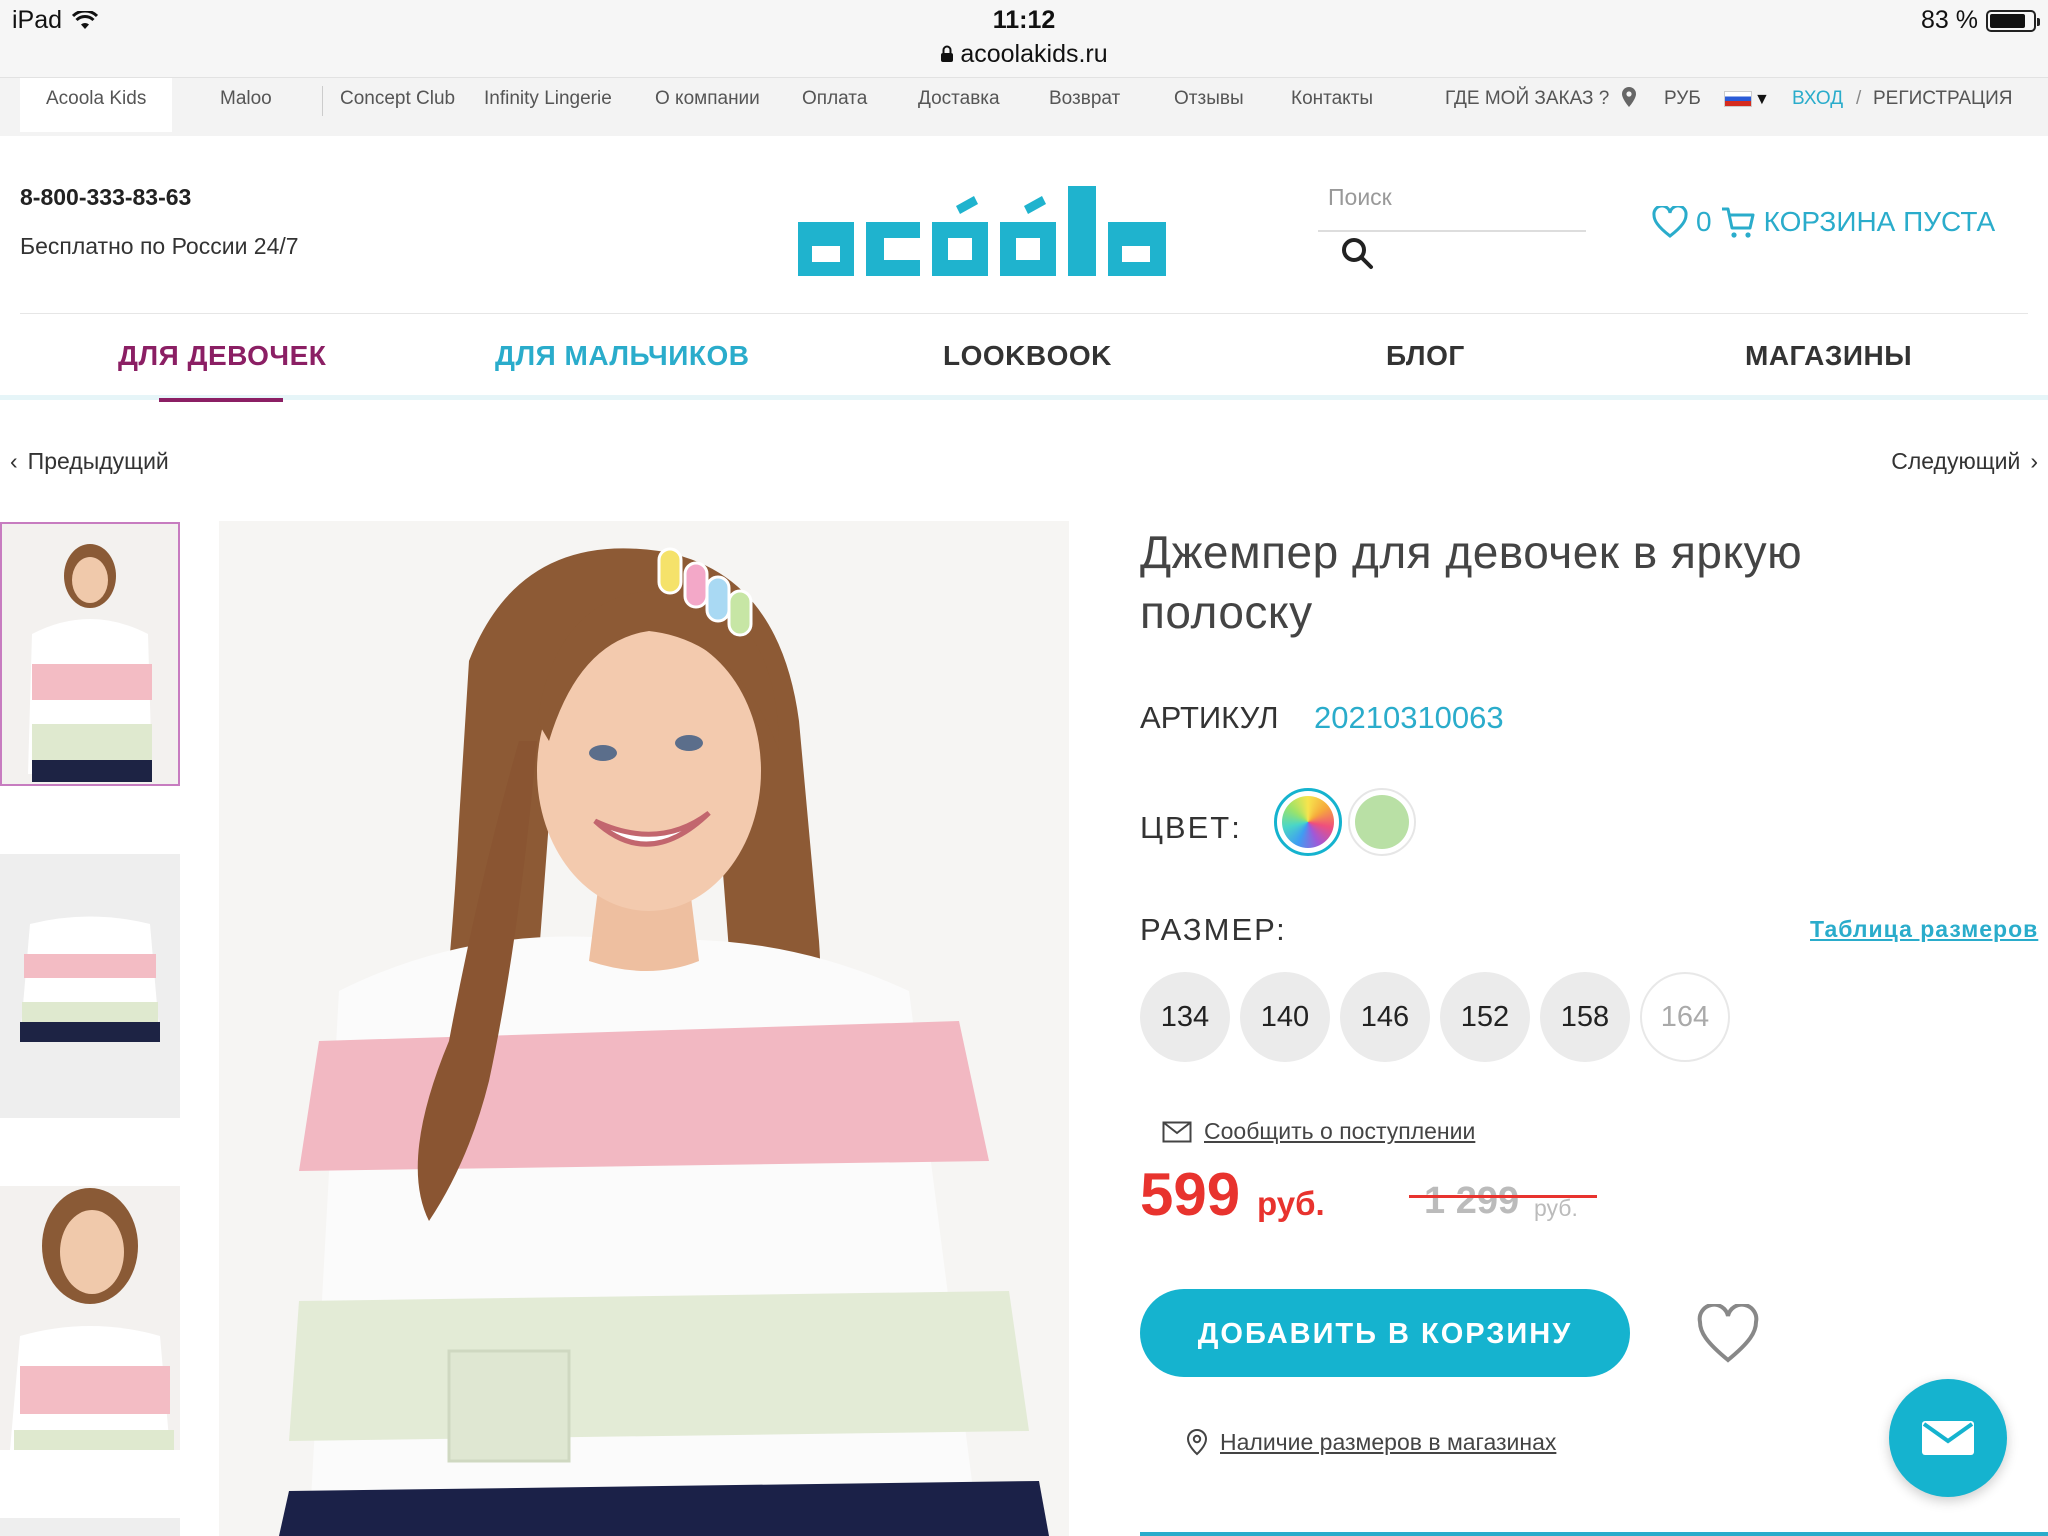  What do you see at coordinates (1024, 20) in the screenshot?
I see `clock: 11:12` at bounding box center [1024, 20].